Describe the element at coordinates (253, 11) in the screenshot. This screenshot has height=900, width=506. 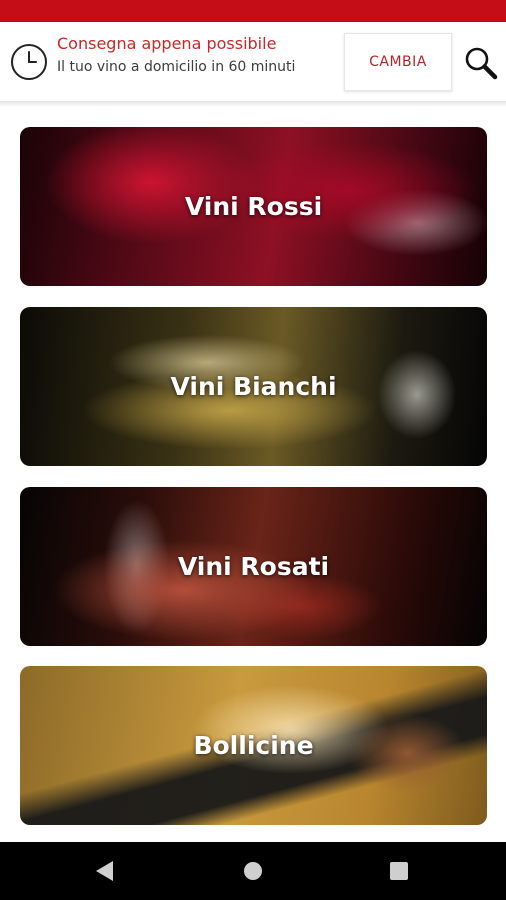
I see `status-bar` at that location.